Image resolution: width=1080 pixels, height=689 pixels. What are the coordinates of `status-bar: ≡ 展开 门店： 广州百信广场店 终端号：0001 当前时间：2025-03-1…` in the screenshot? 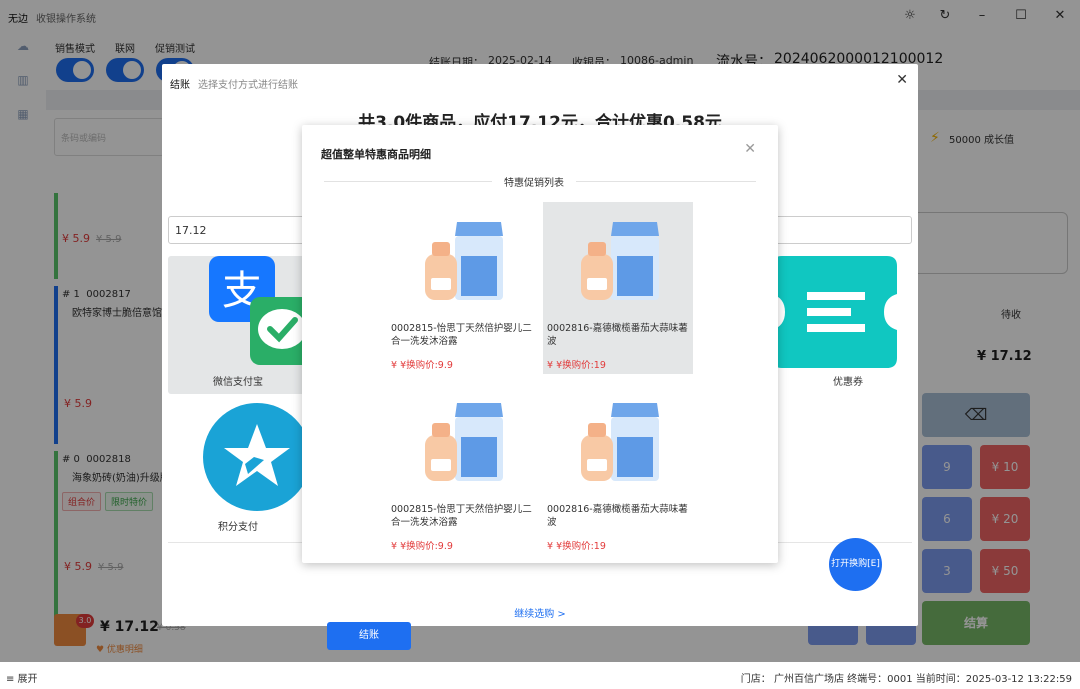 It's located at (540, 675).